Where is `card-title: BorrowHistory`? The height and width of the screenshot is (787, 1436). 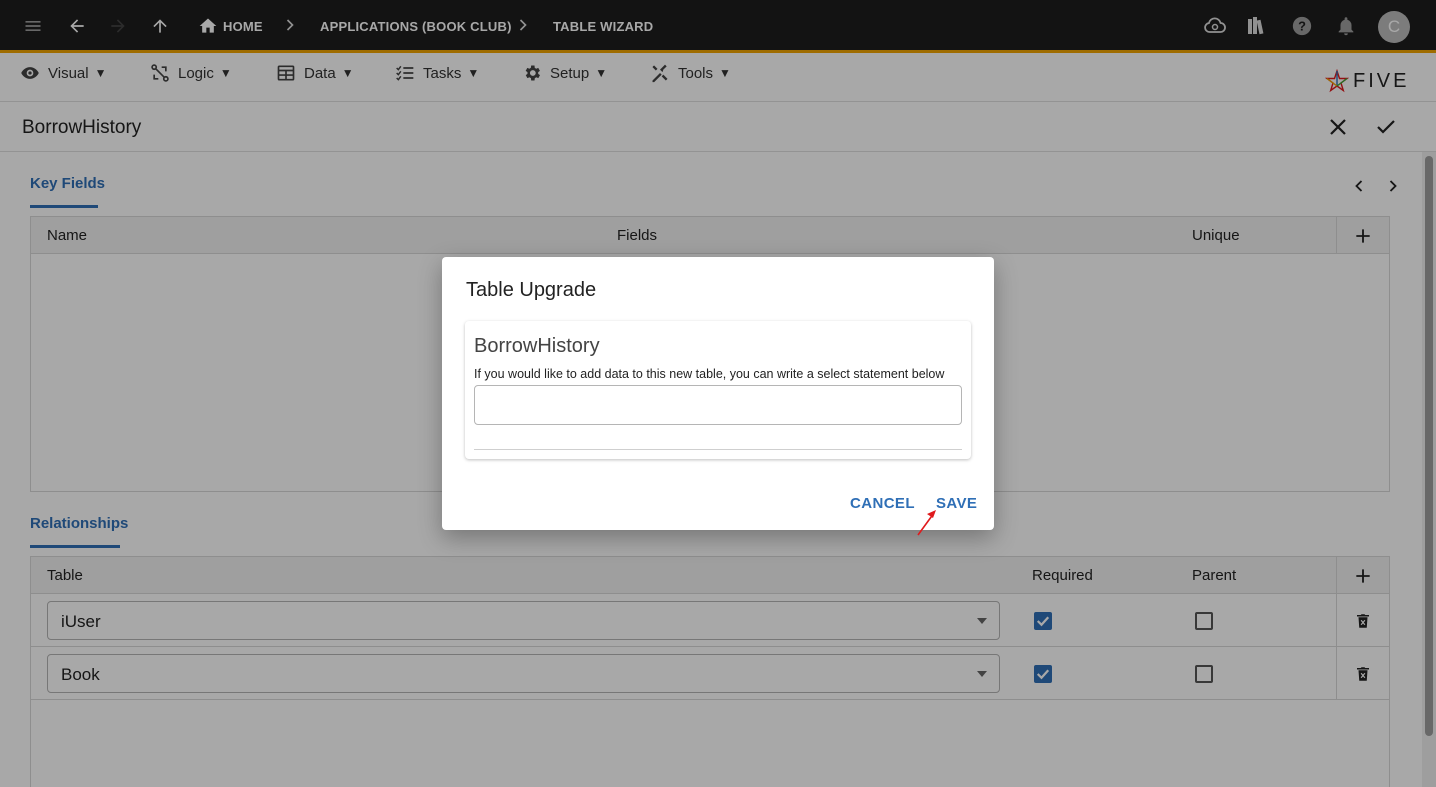
card-title: BorrowHistory is located at coordinates (537, 346).